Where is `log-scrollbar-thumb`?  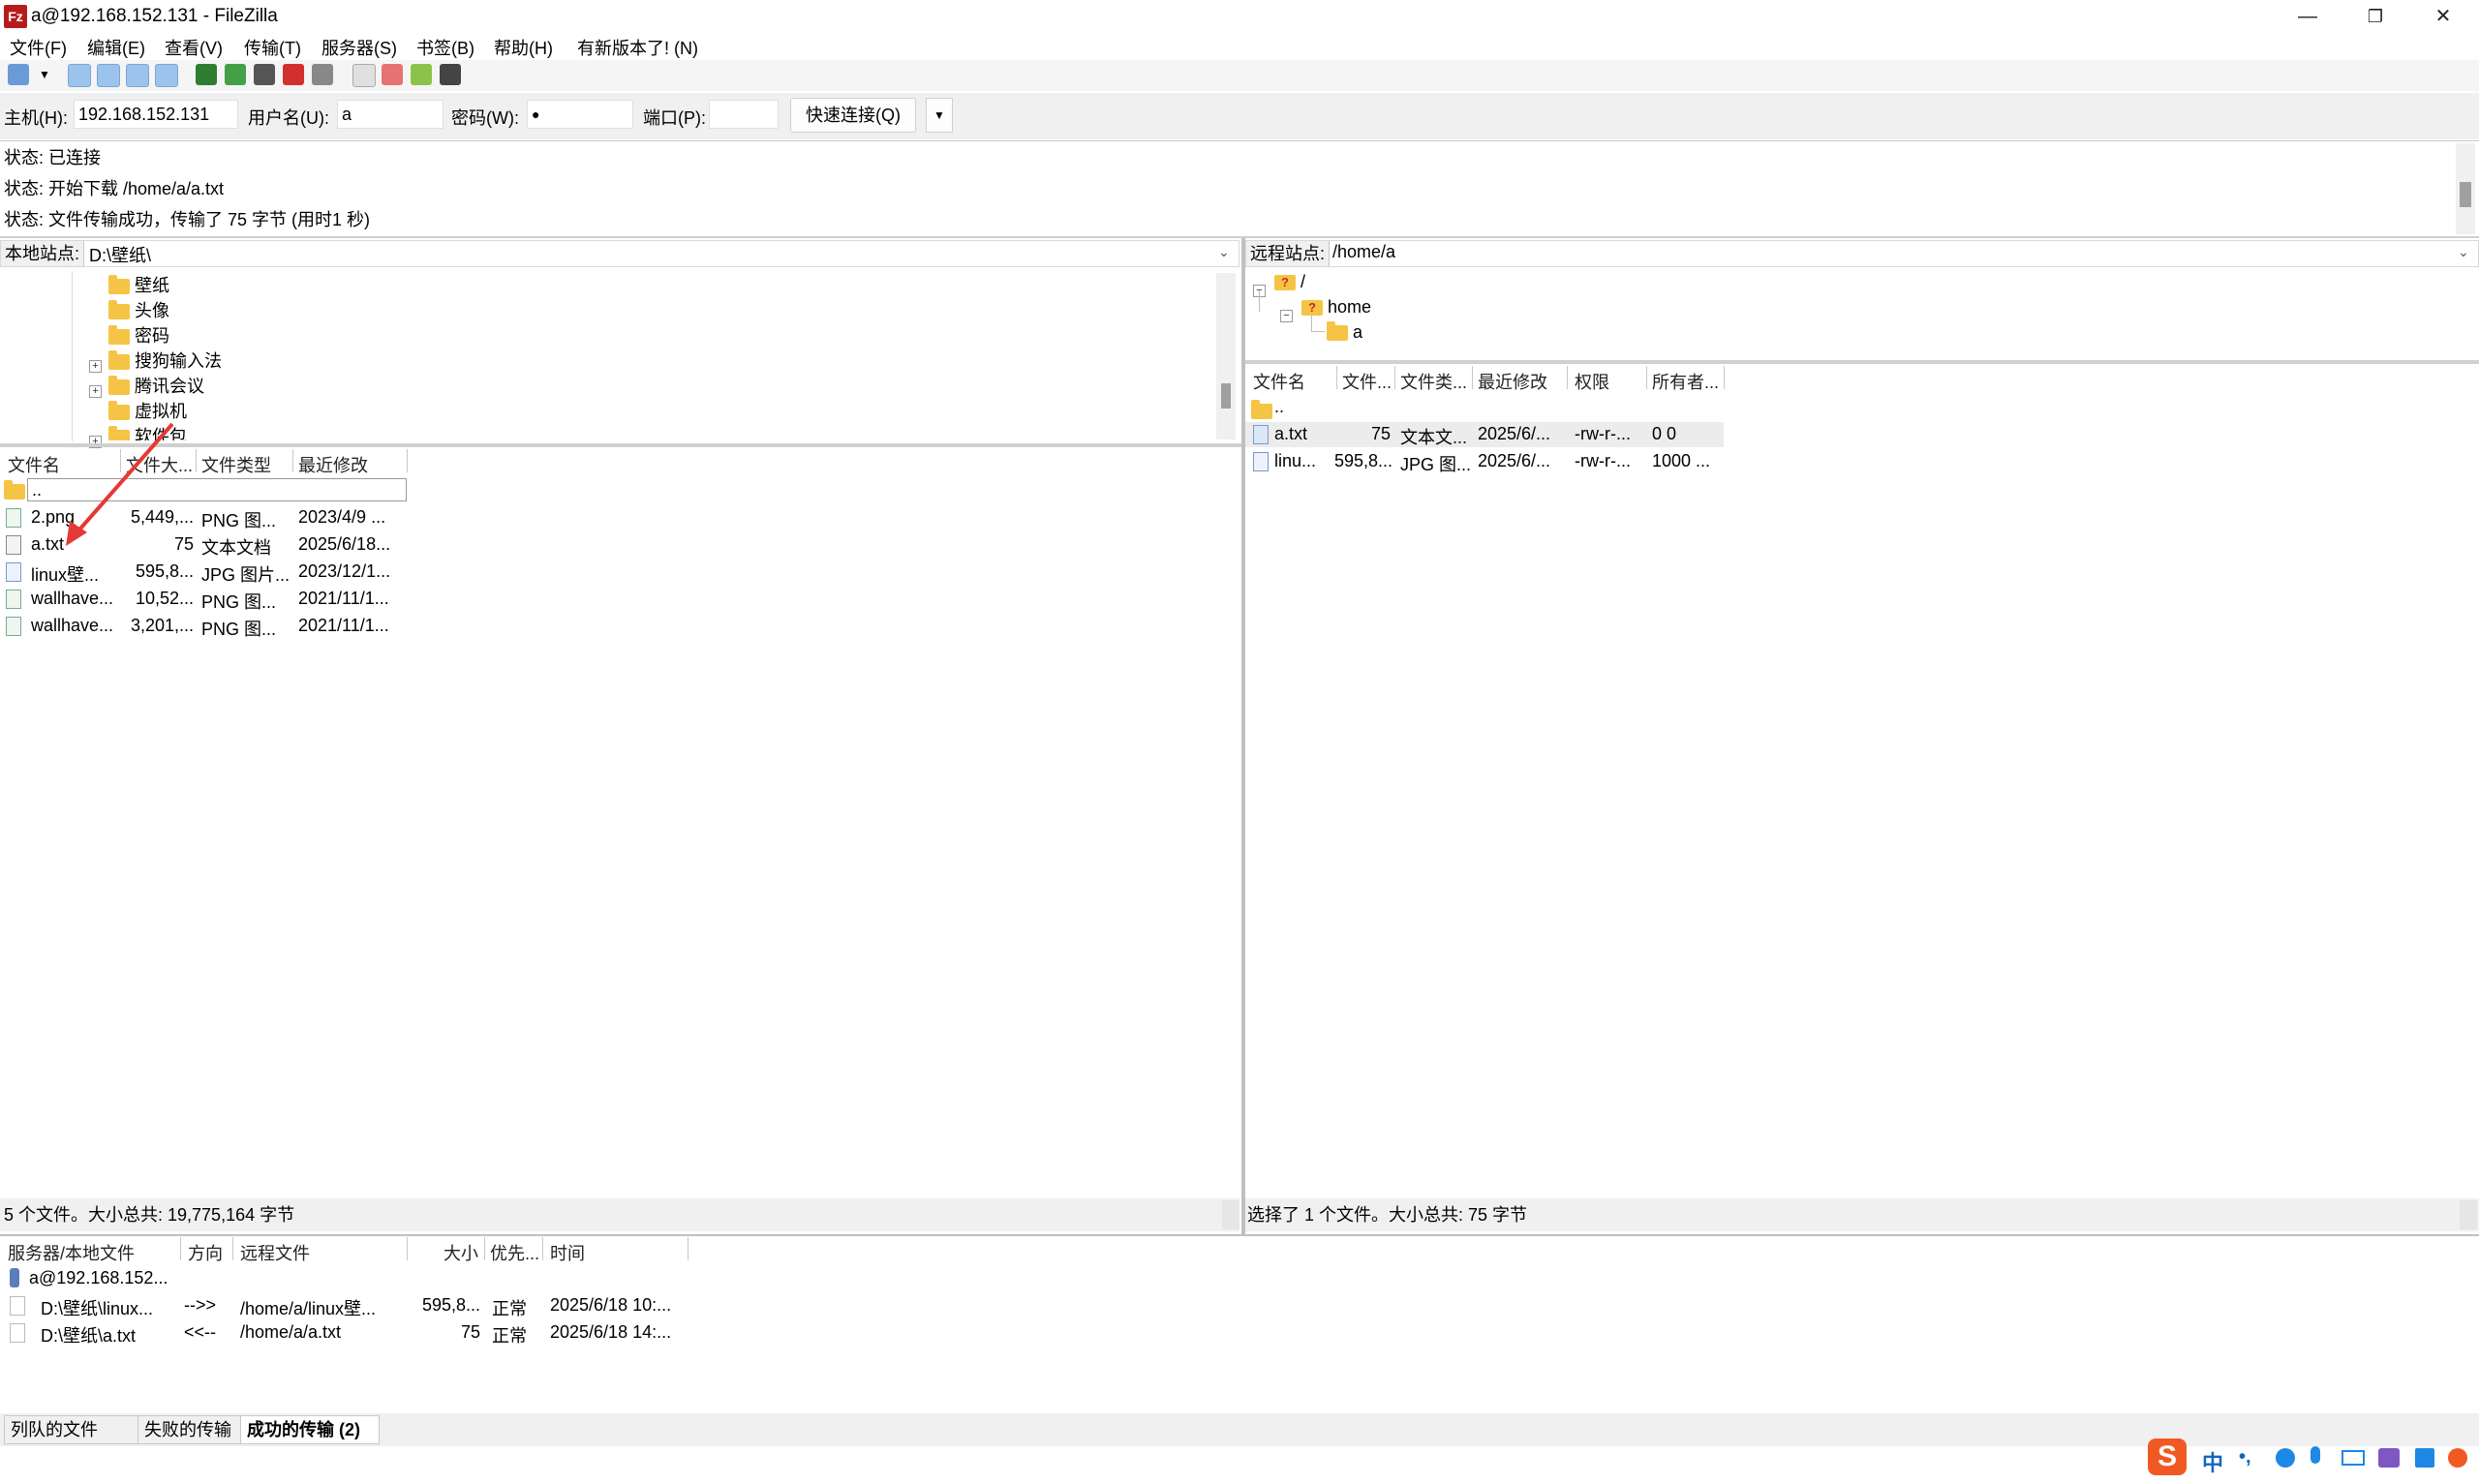
log-scrollbar-thumb is located at coordinates (2465, 194).